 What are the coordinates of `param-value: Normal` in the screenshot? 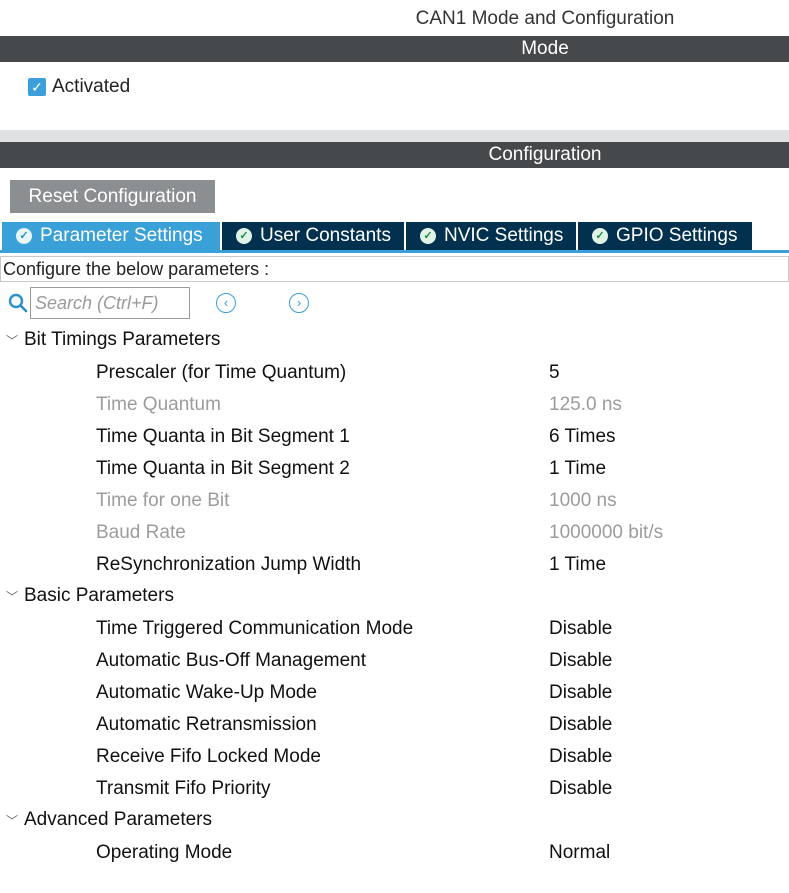 It's located at (579, 853).